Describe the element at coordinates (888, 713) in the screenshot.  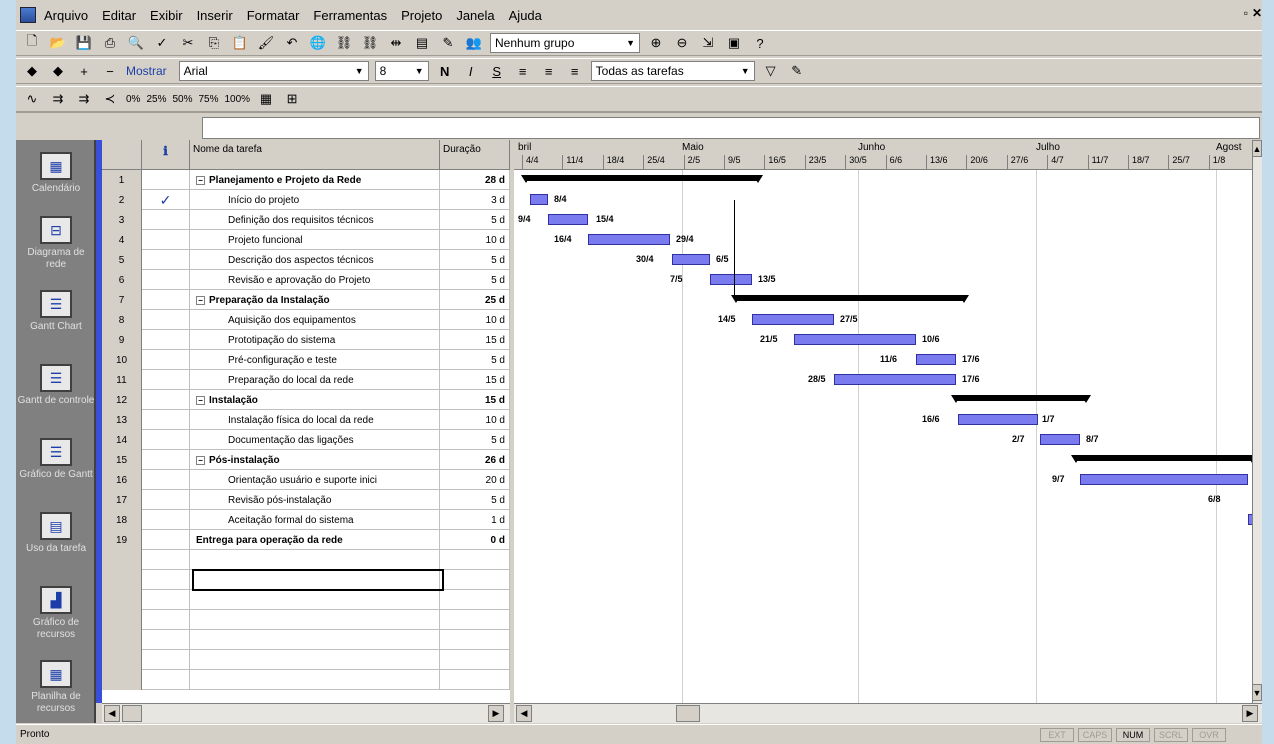
I see `gantt-hscrollbar: ◀ ▶` at that location.